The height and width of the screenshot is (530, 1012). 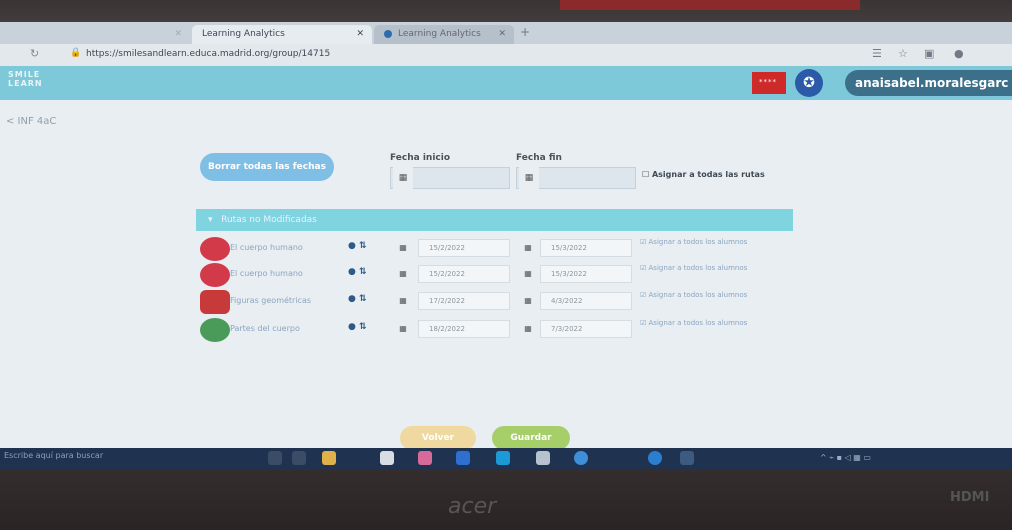 What do you see at coordinates (506, 83) in the screenshot?
I see `app-header: SMILE LEARN **** ✪ anaisabel.moralesgarc` at bounding box center [506, 83].